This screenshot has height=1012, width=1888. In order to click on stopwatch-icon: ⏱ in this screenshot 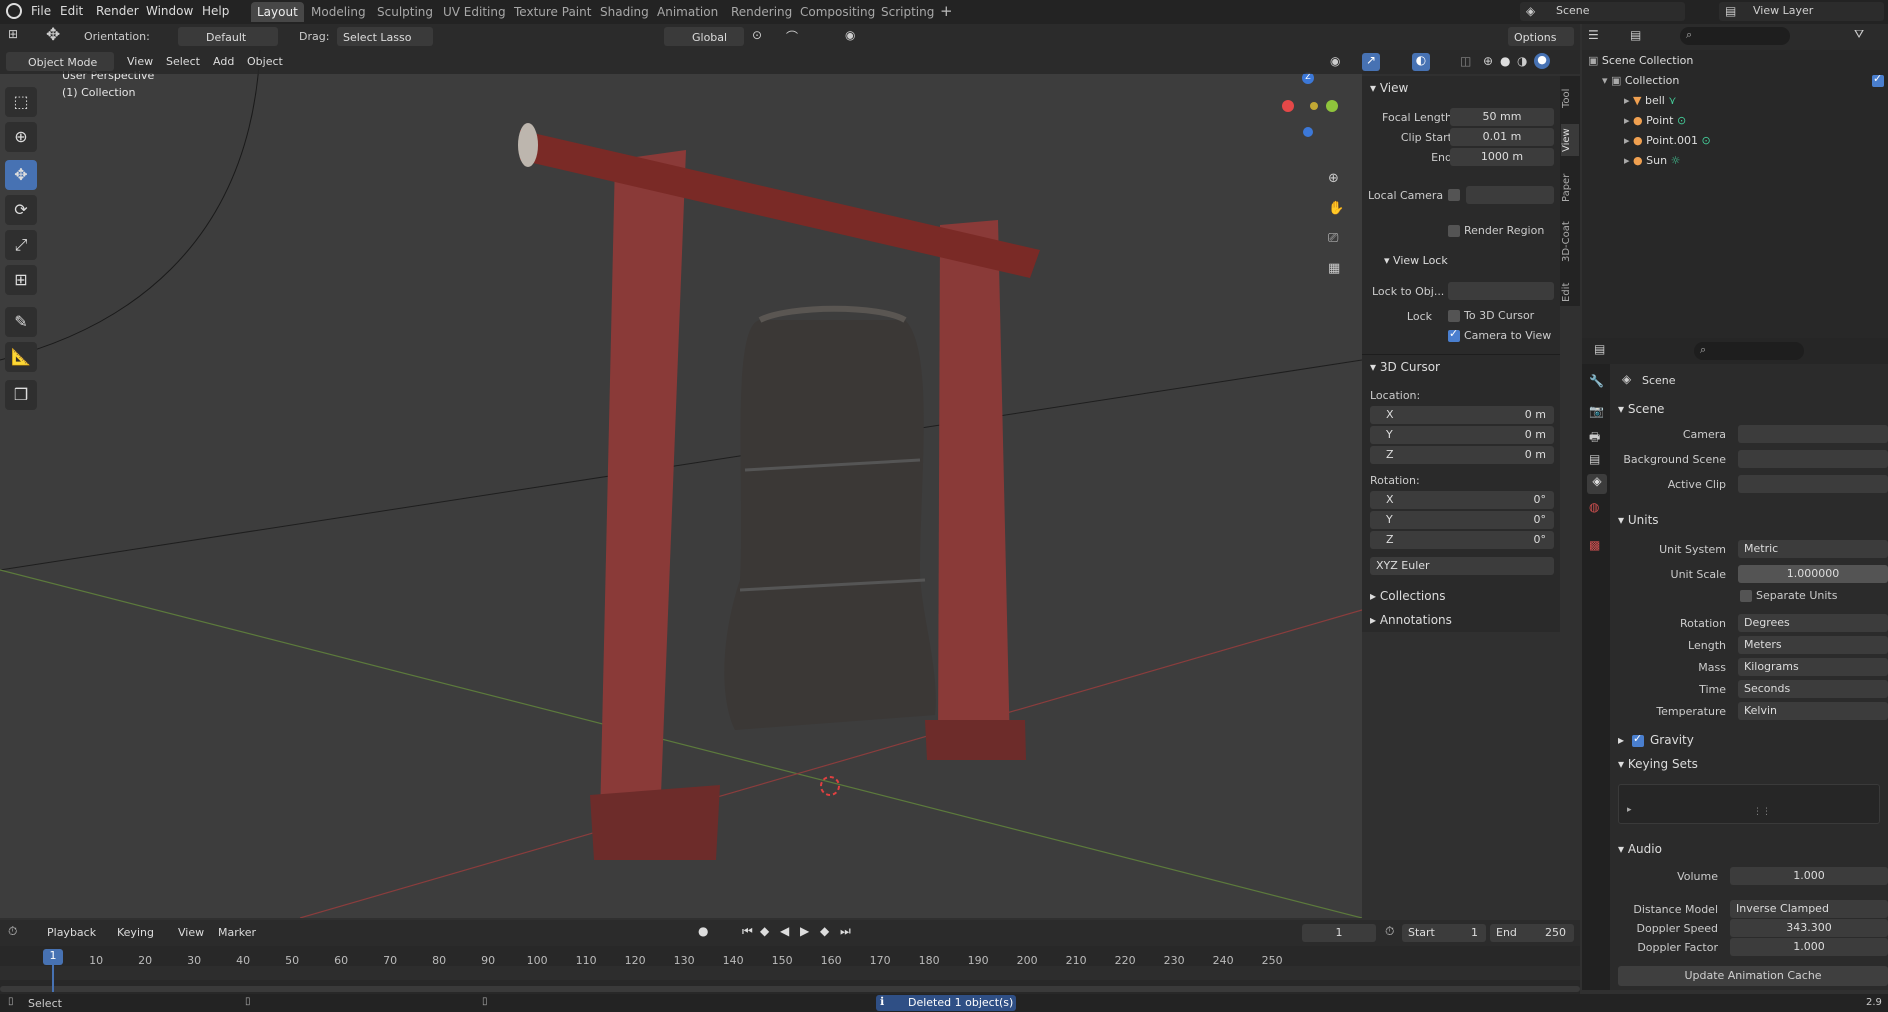, I will do `click(1389, 931)`.